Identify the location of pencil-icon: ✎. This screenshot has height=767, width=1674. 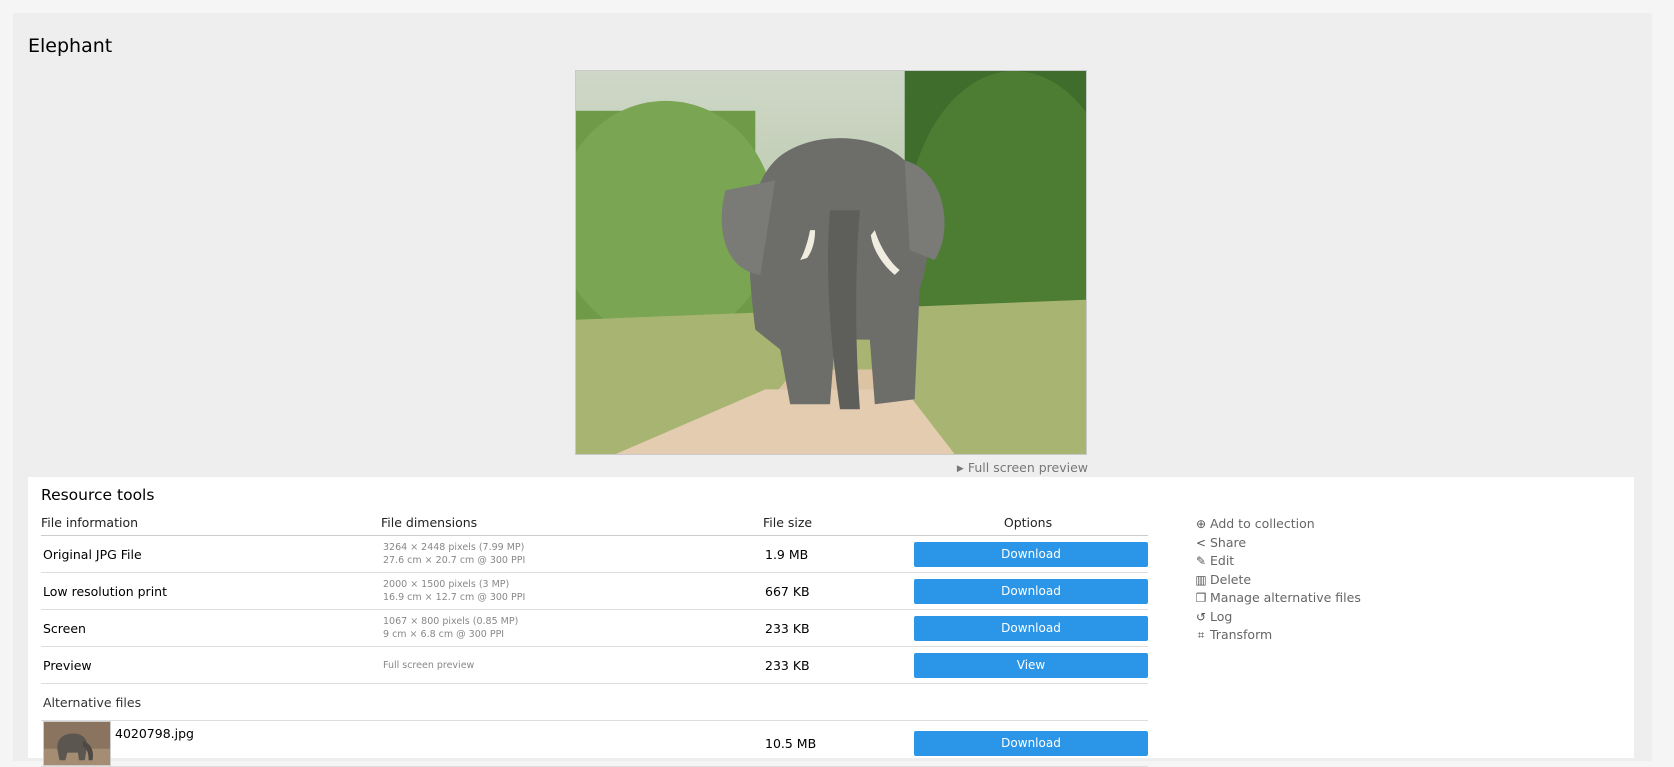
(1201, 561).